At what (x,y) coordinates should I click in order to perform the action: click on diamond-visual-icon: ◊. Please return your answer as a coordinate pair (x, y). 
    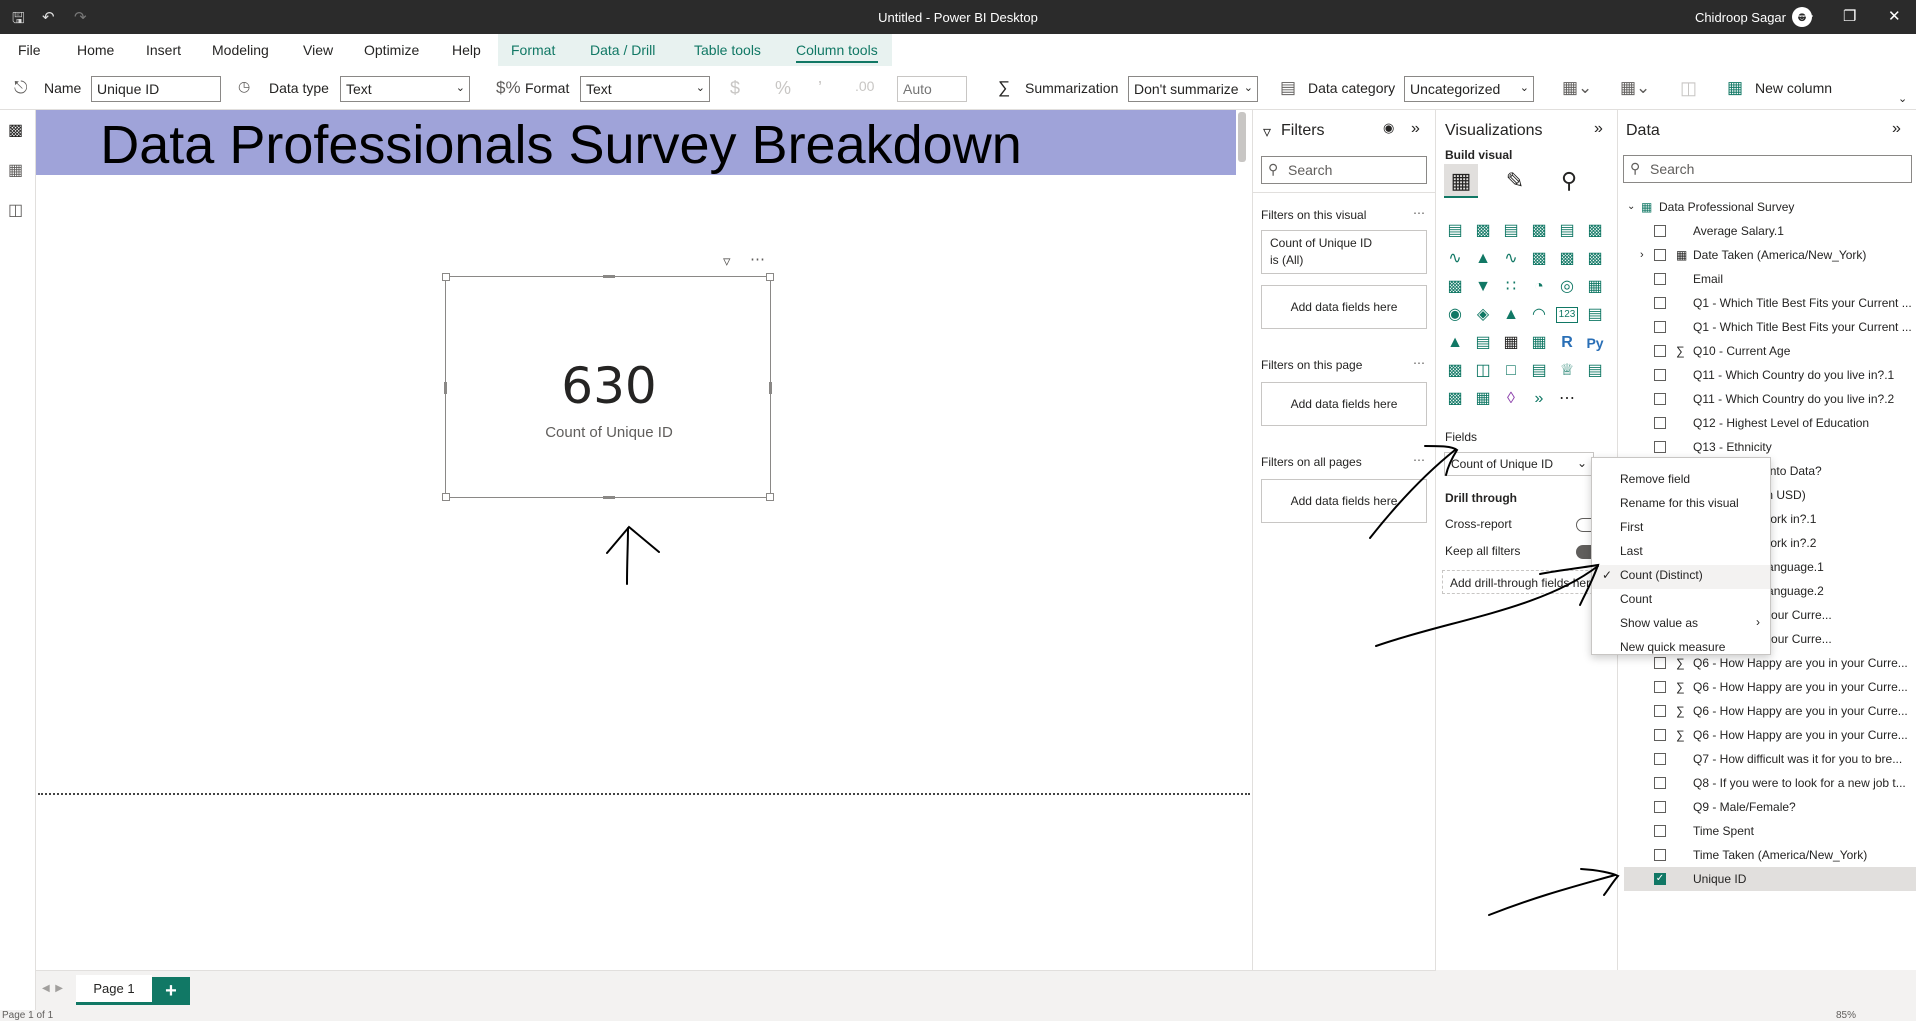
    Looking at the image, I should click on (1511, 399).